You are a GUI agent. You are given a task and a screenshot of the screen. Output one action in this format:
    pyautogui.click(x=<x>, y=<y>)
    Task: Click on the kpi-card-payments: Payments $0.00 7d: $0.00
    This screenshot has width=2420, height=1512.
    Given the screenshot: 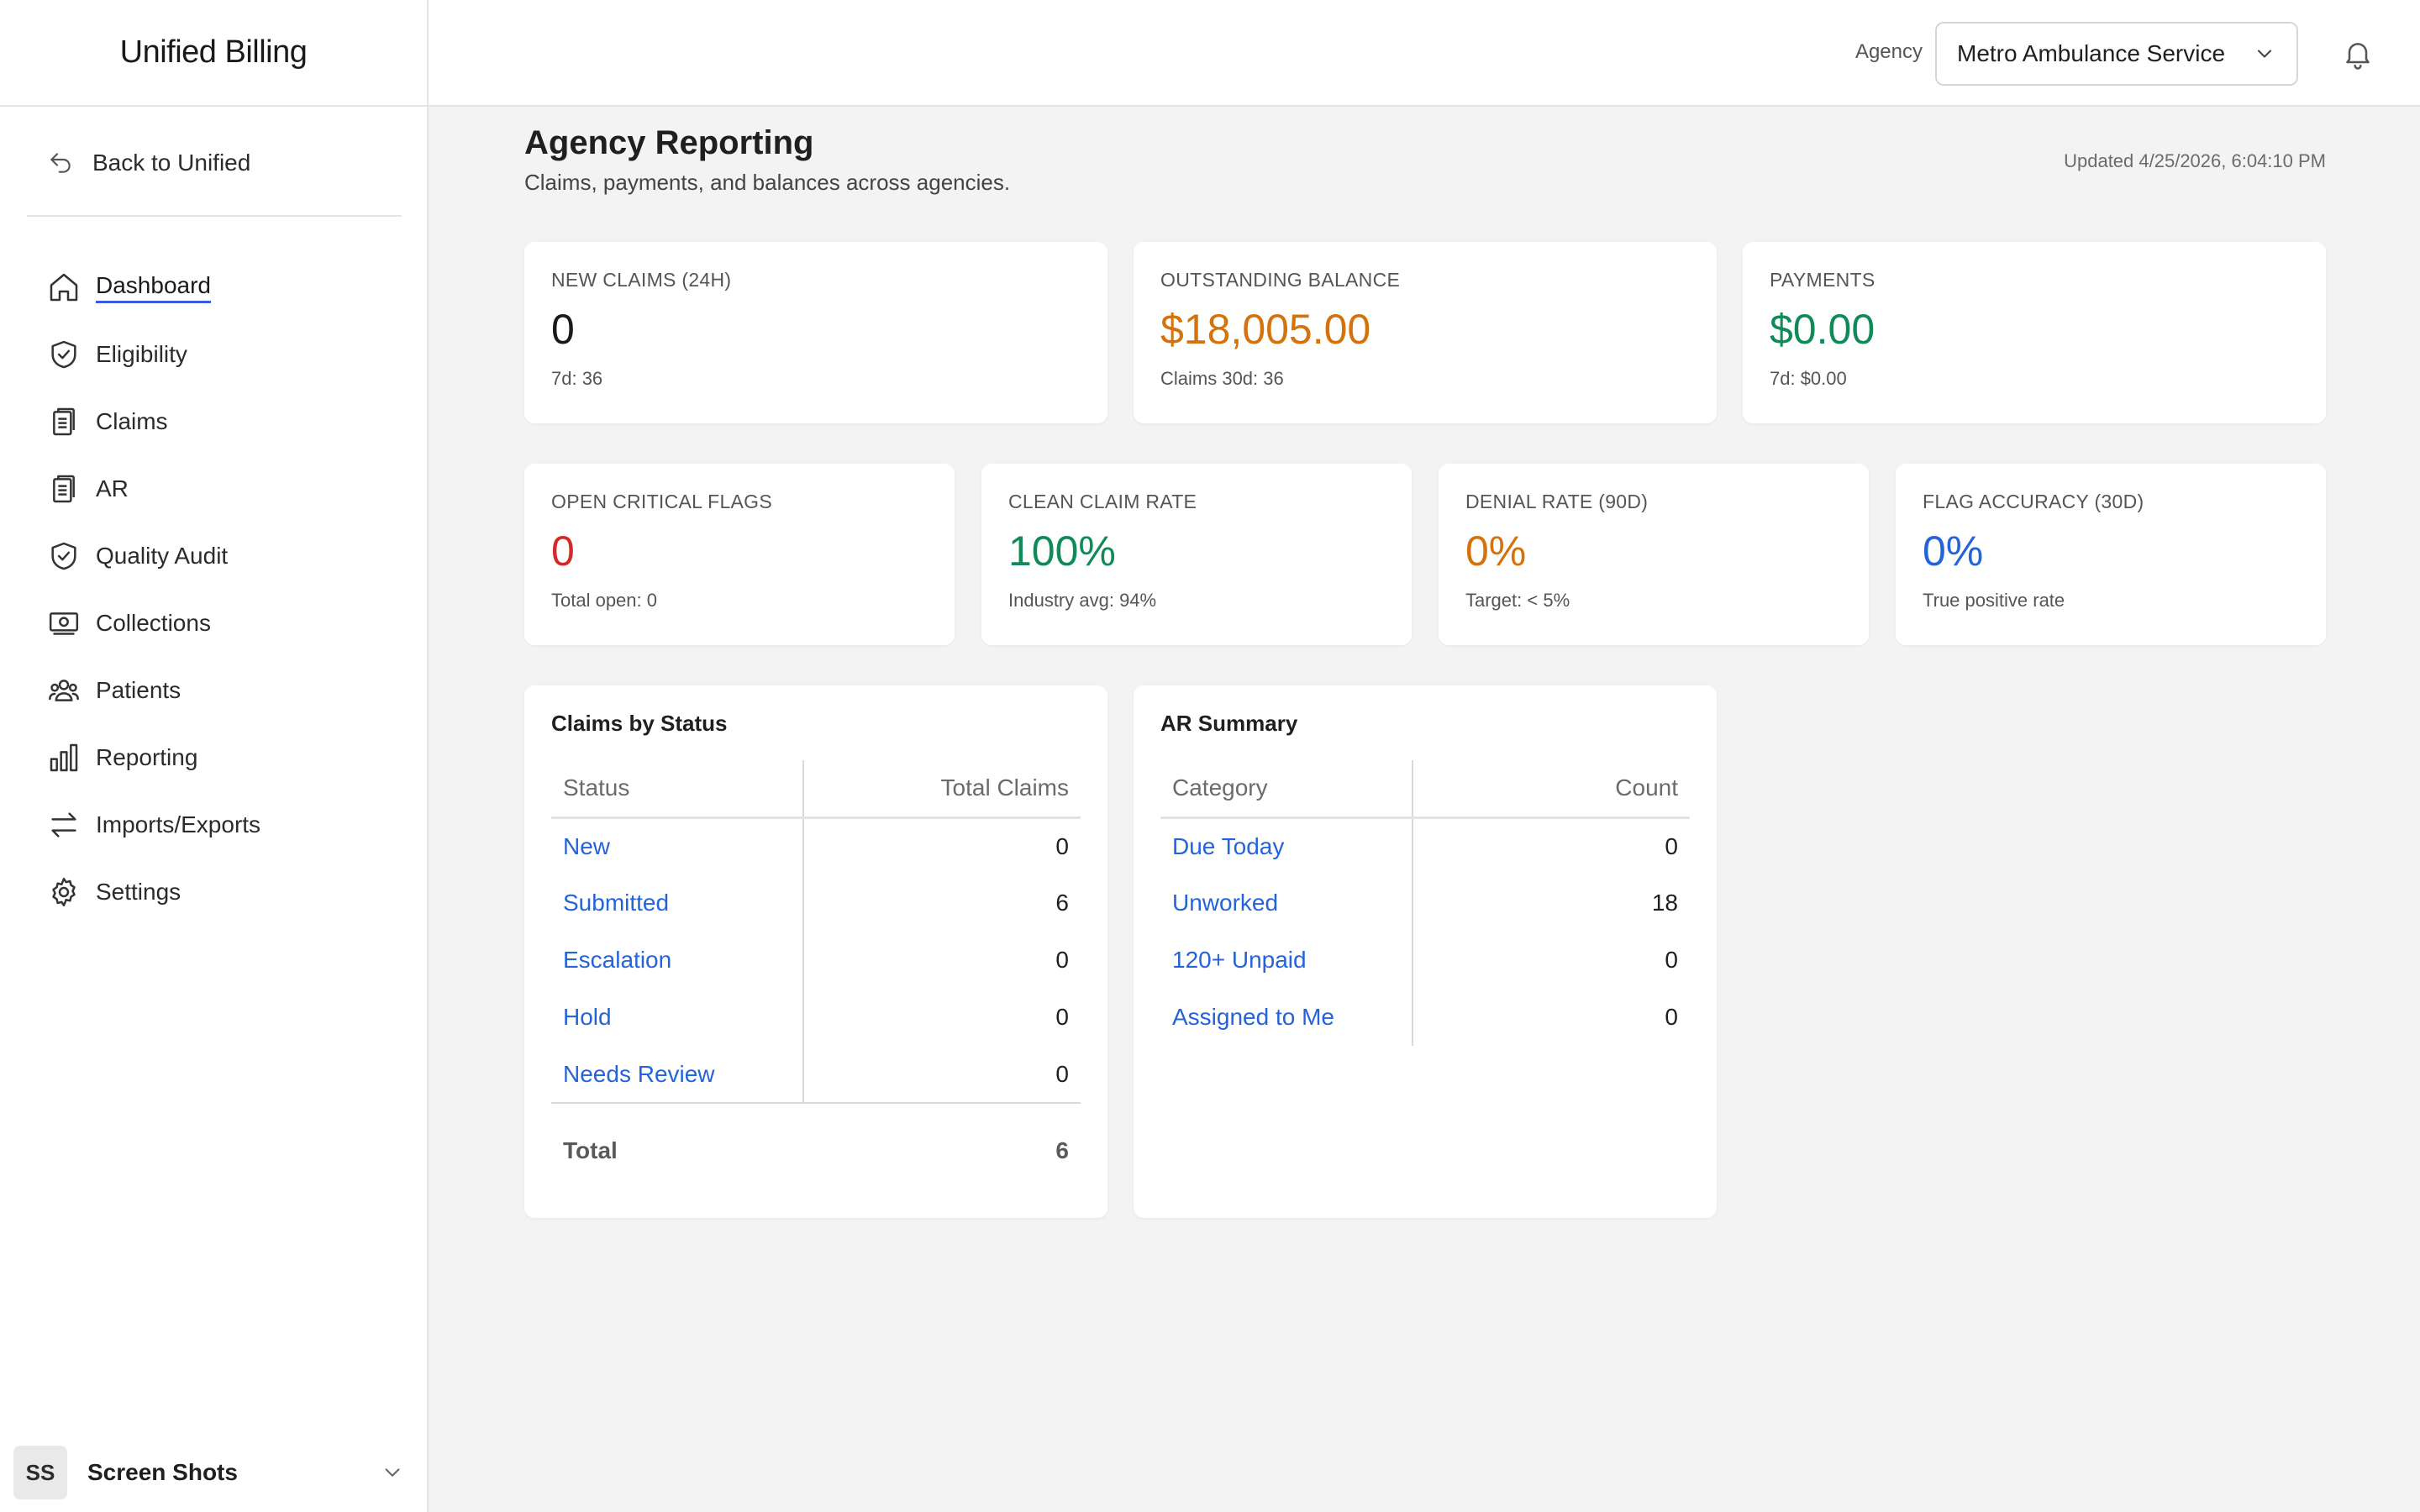 What is the action you would take?
    pyautogui.click(x=2035, y=332)
    